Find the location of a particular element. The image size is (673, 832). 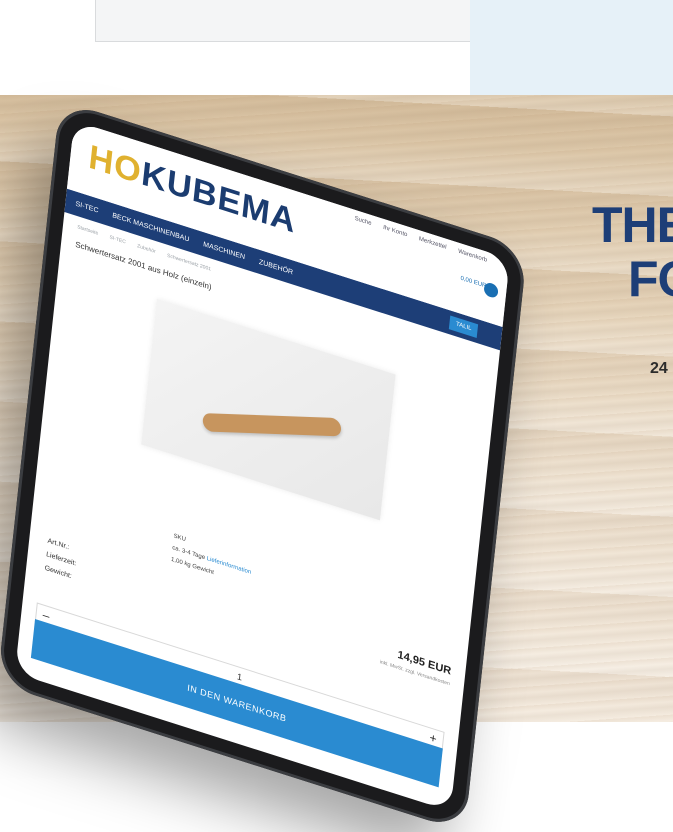

toplink-3: Merkzettel is located at coordinates (433, 243).